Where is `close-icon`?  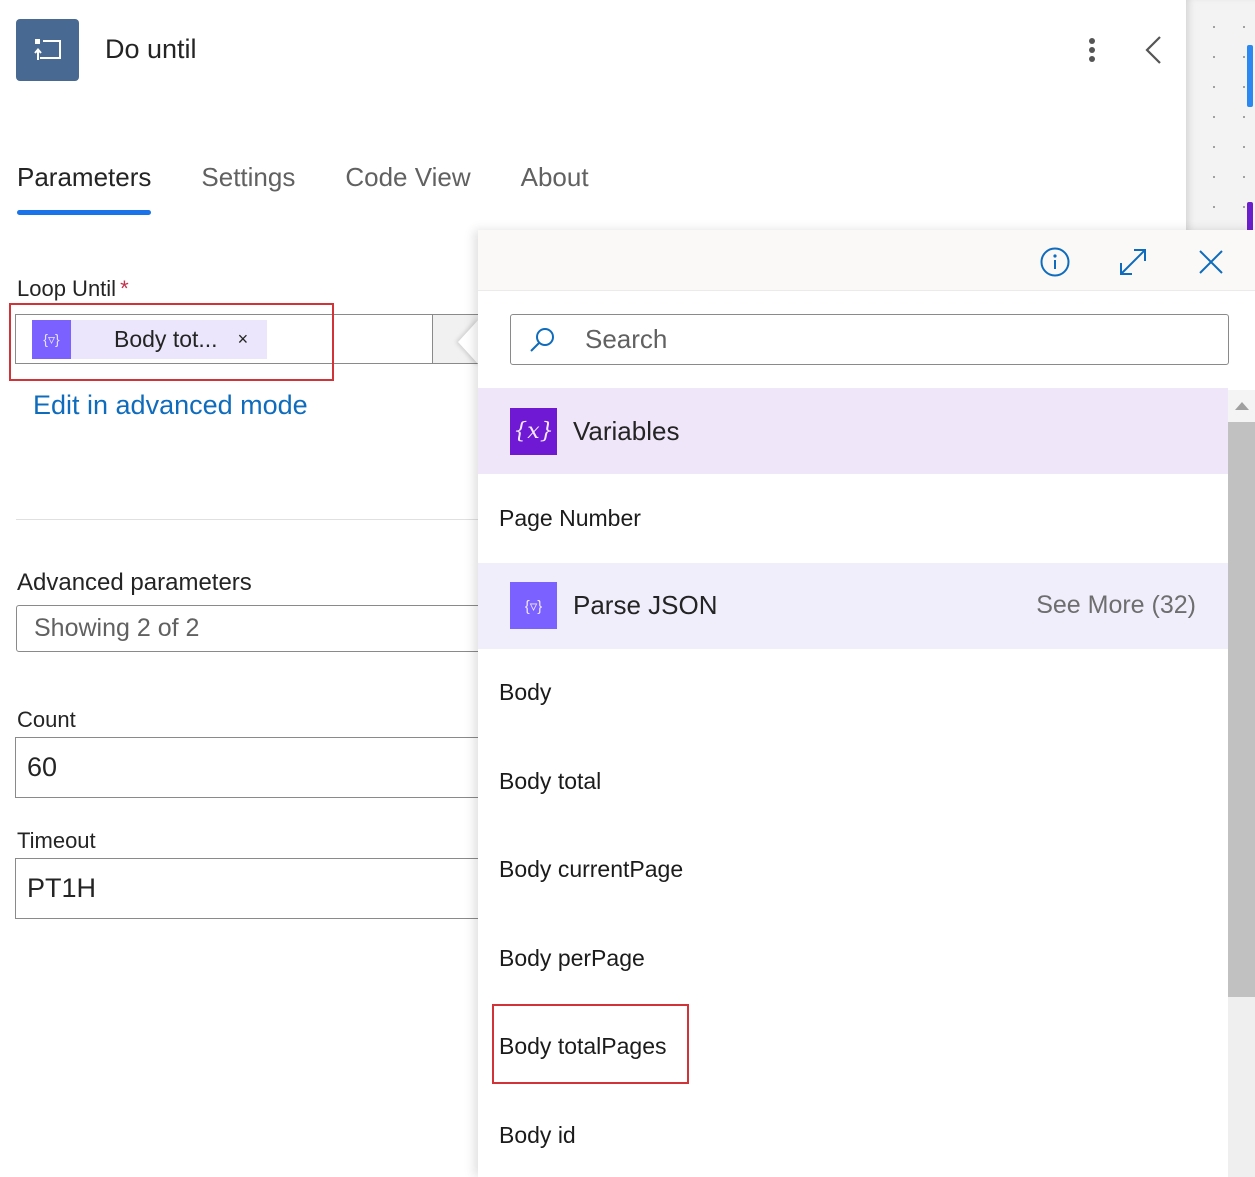 close-icon is located at coordinates (1211, 262).